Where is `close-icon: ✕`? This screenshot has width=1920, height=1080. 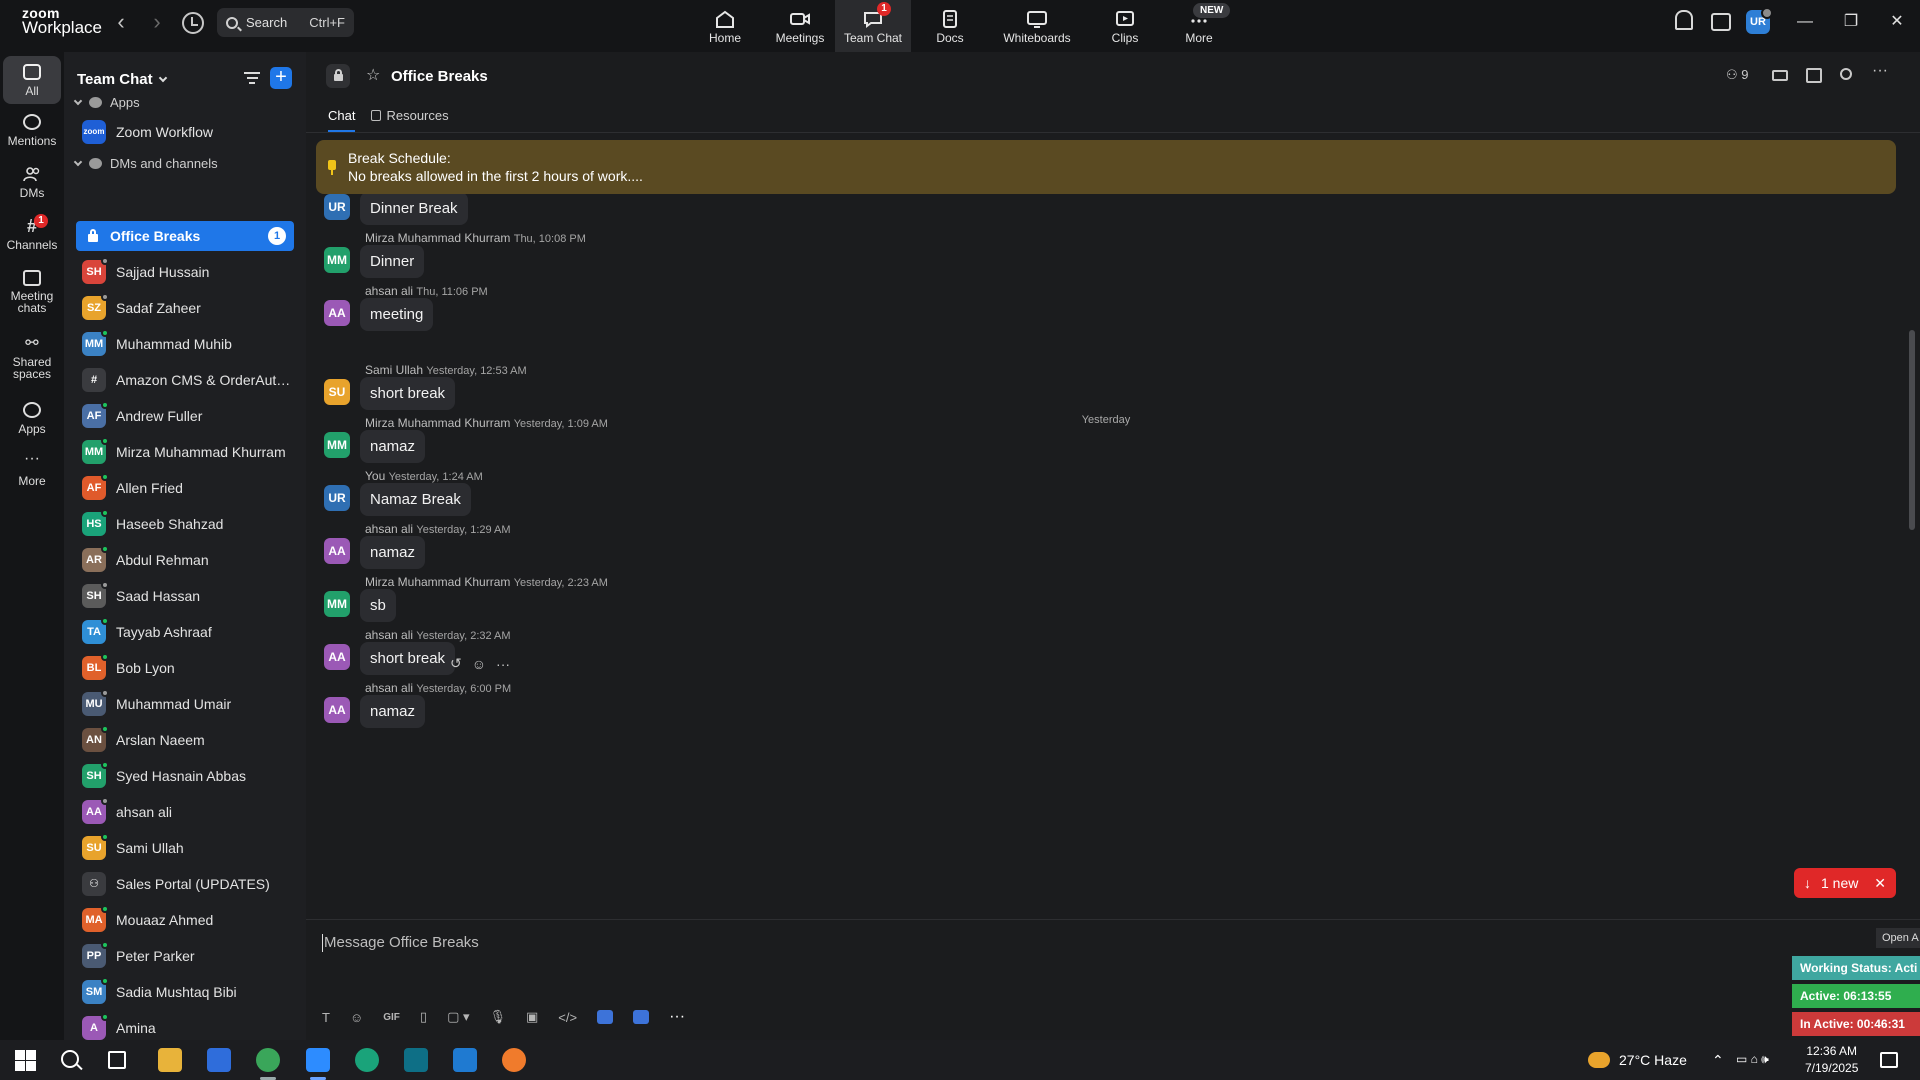
close-icon: ✕ is located at coordinates (1880, 883).